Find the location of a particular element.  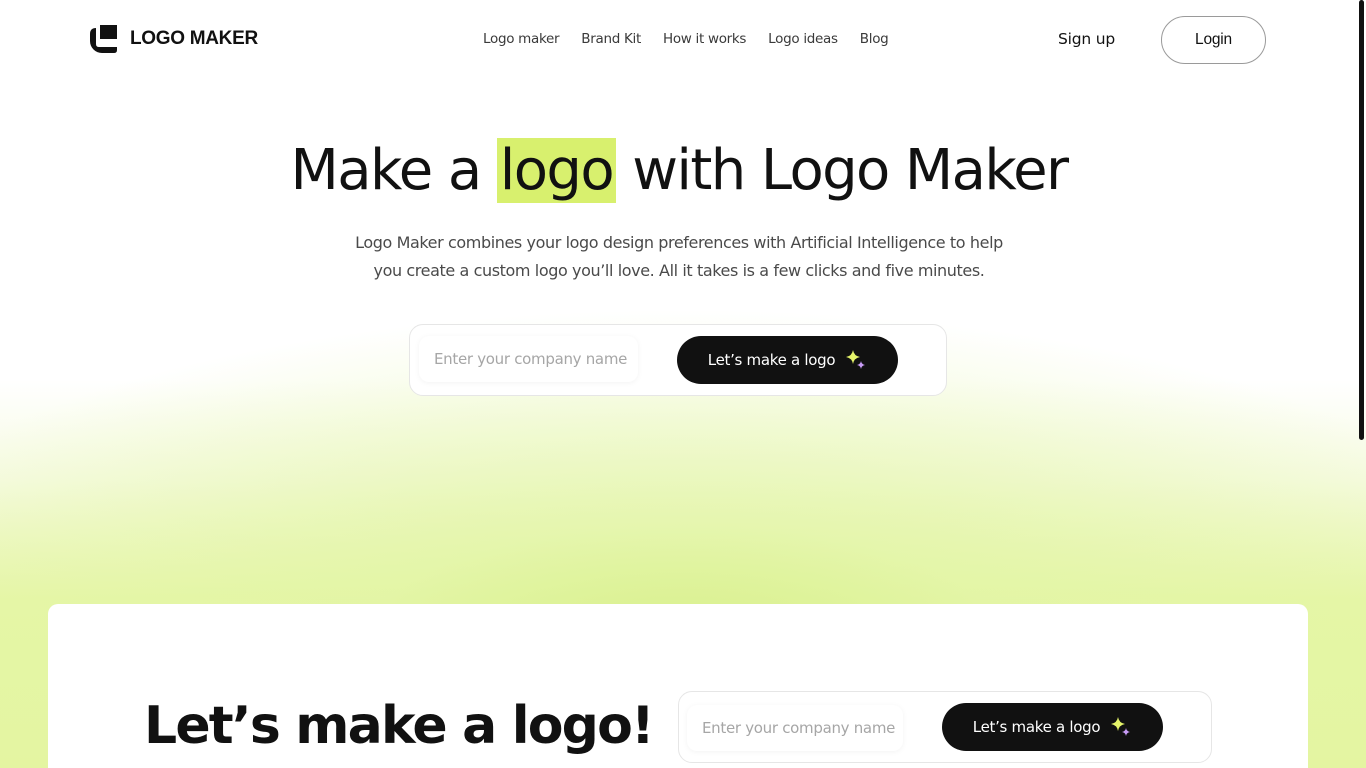

signup-link: Sign up is located at coordinates (1086, 39).